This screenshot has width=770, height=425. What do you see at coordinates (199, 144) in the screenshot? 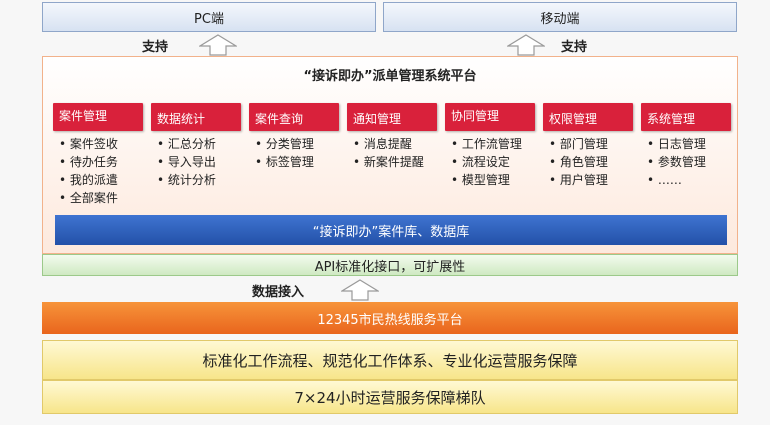
I see `module-item: 汇总分析` at bounding box center [199, 144].